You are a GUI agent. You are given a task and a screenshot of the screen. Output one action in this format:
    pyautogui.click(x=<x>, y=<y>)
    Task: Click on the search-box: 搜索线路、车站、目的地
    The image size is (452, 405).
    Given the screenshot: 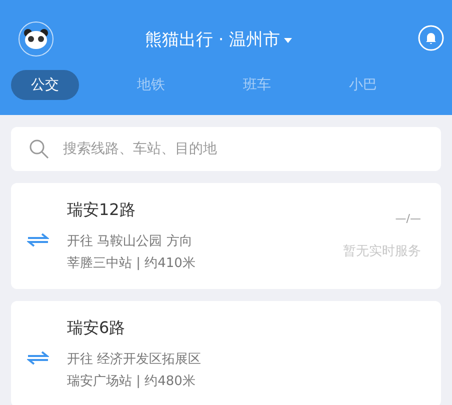 What is the action you would take?
    pyautogui.click(x=226, y=149)
    